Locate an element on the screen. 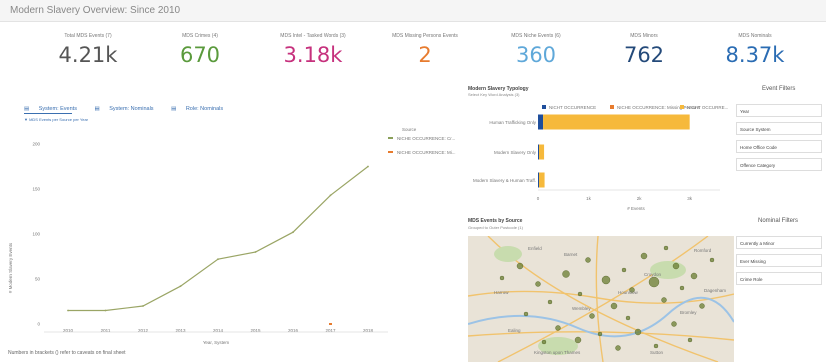 The height and width of the screenshot is (362, 826). y-tick-label: 150 is located at coordinates (36, 189).